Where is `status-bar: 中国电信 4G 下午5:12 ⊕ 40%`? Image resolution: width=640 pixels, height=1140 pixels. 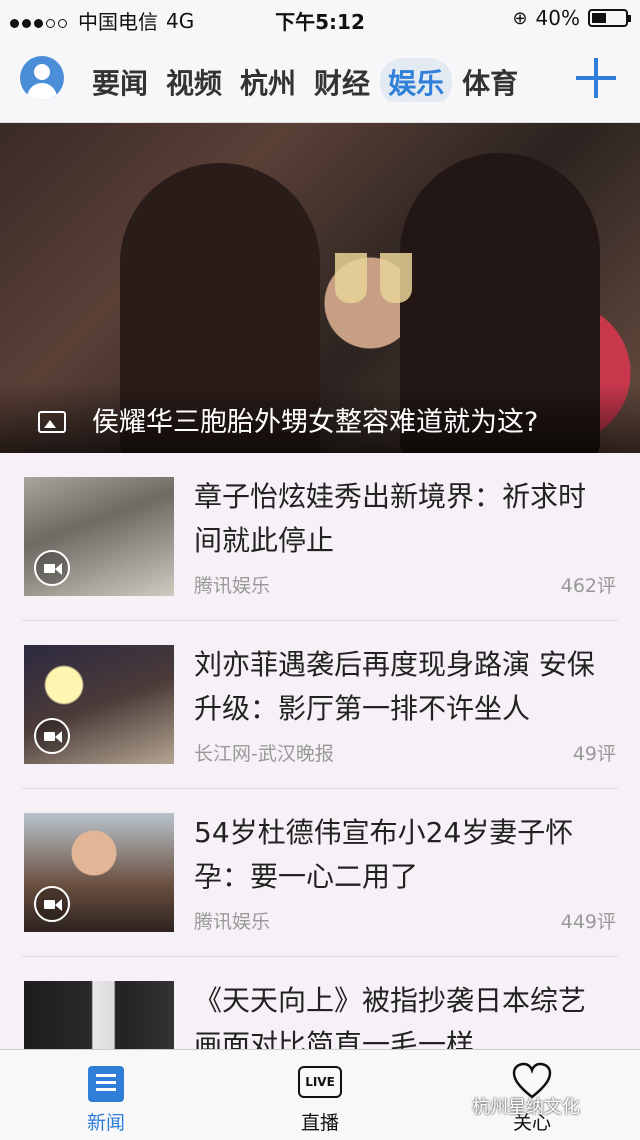 status-bar: 中国电信 4G 下午5:12 ⊕ 40% is located at coordinates (320, 18).